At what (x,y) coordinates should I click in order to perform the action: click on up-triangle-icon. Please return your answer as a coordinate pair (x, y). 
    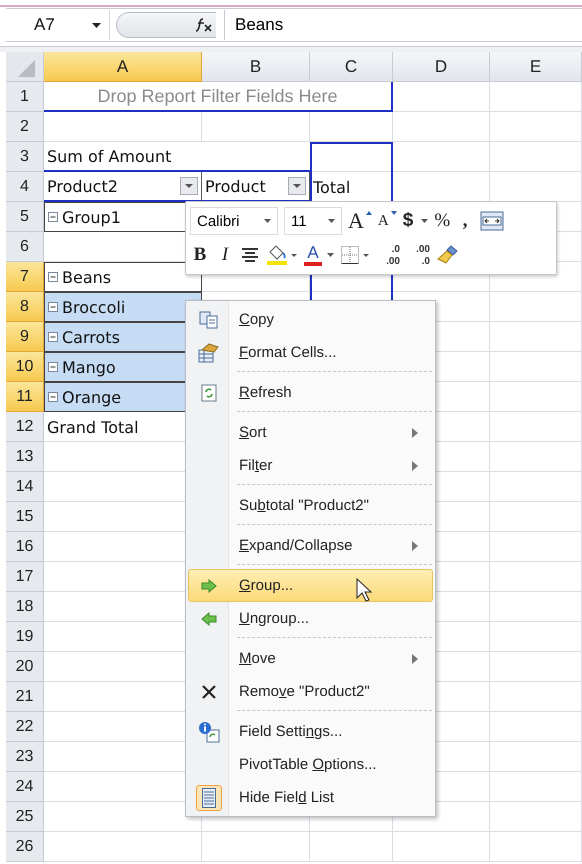
    Looking at the image, I should click on (369, 213).